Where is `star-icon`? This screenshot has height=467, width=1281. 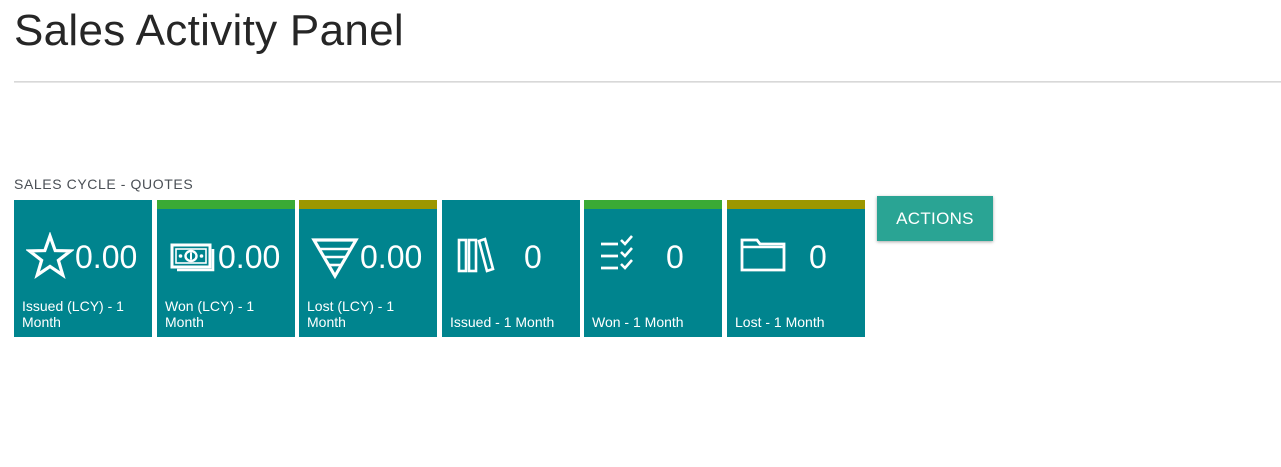 star-icon is located at coordinates (50, 255).